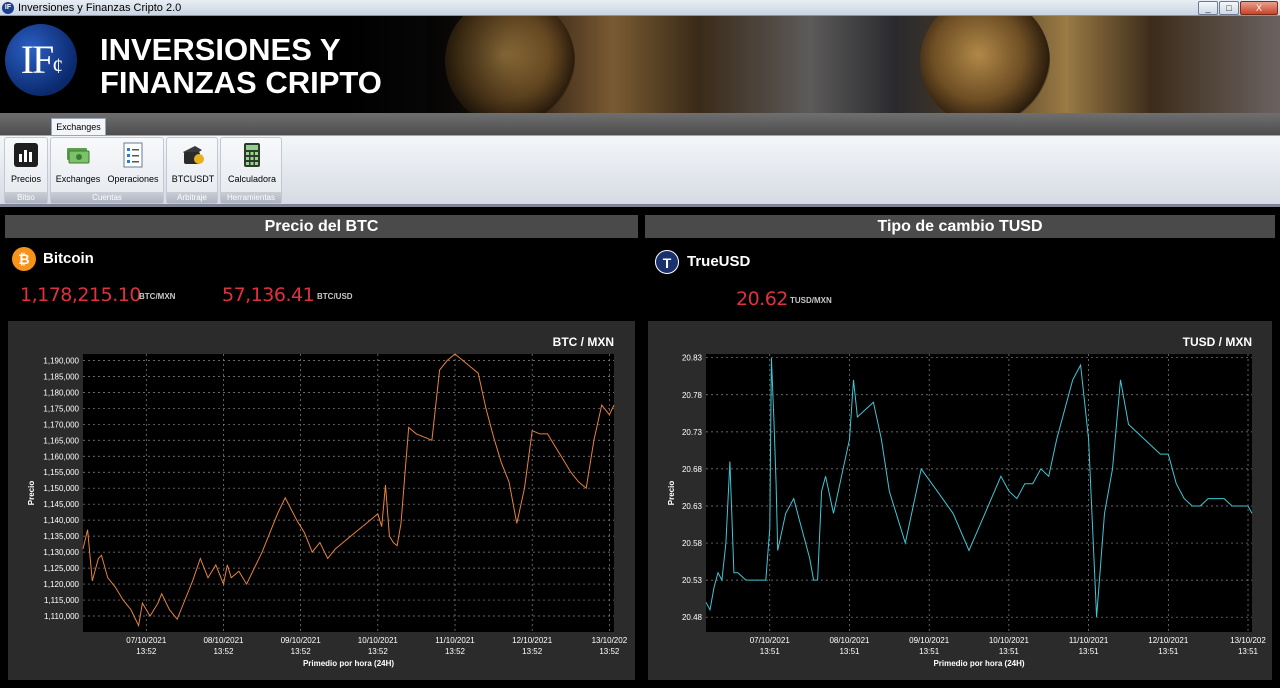  Describe the element at coordinates (692, 358) in the screenshot. I see `y-tick-label: 20.83` at that location.